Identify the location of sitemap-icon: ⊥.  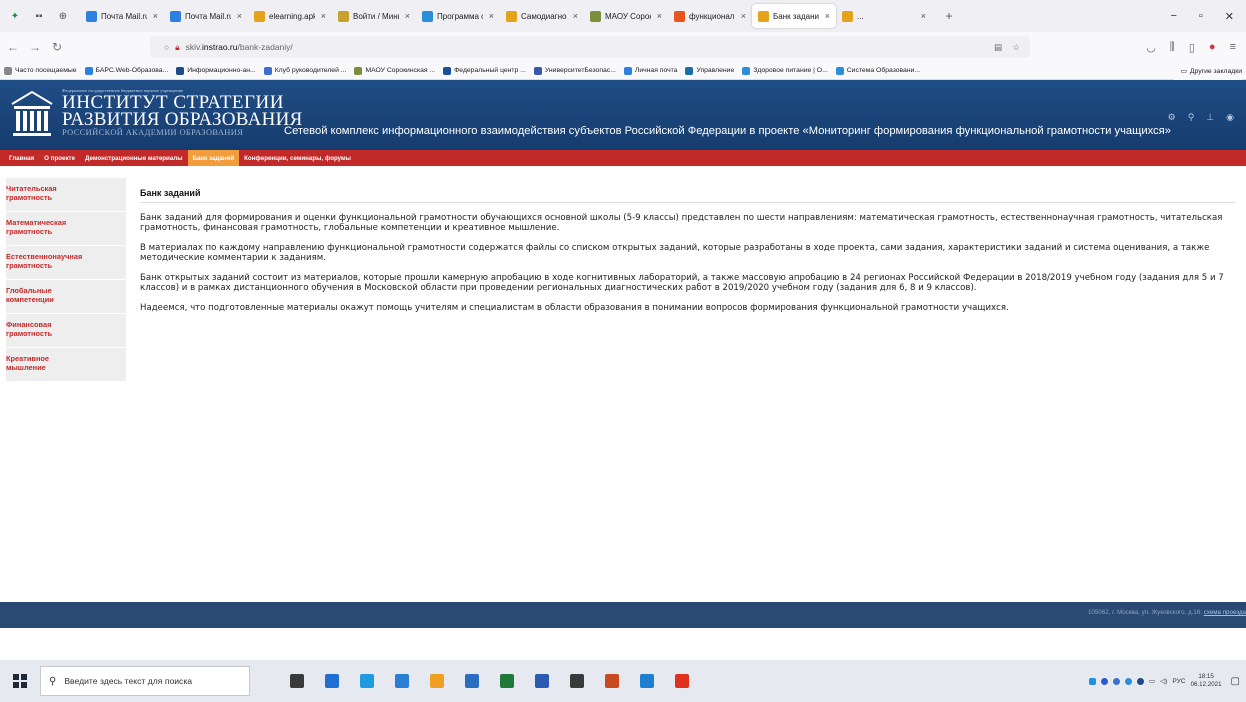
(1210, 117).